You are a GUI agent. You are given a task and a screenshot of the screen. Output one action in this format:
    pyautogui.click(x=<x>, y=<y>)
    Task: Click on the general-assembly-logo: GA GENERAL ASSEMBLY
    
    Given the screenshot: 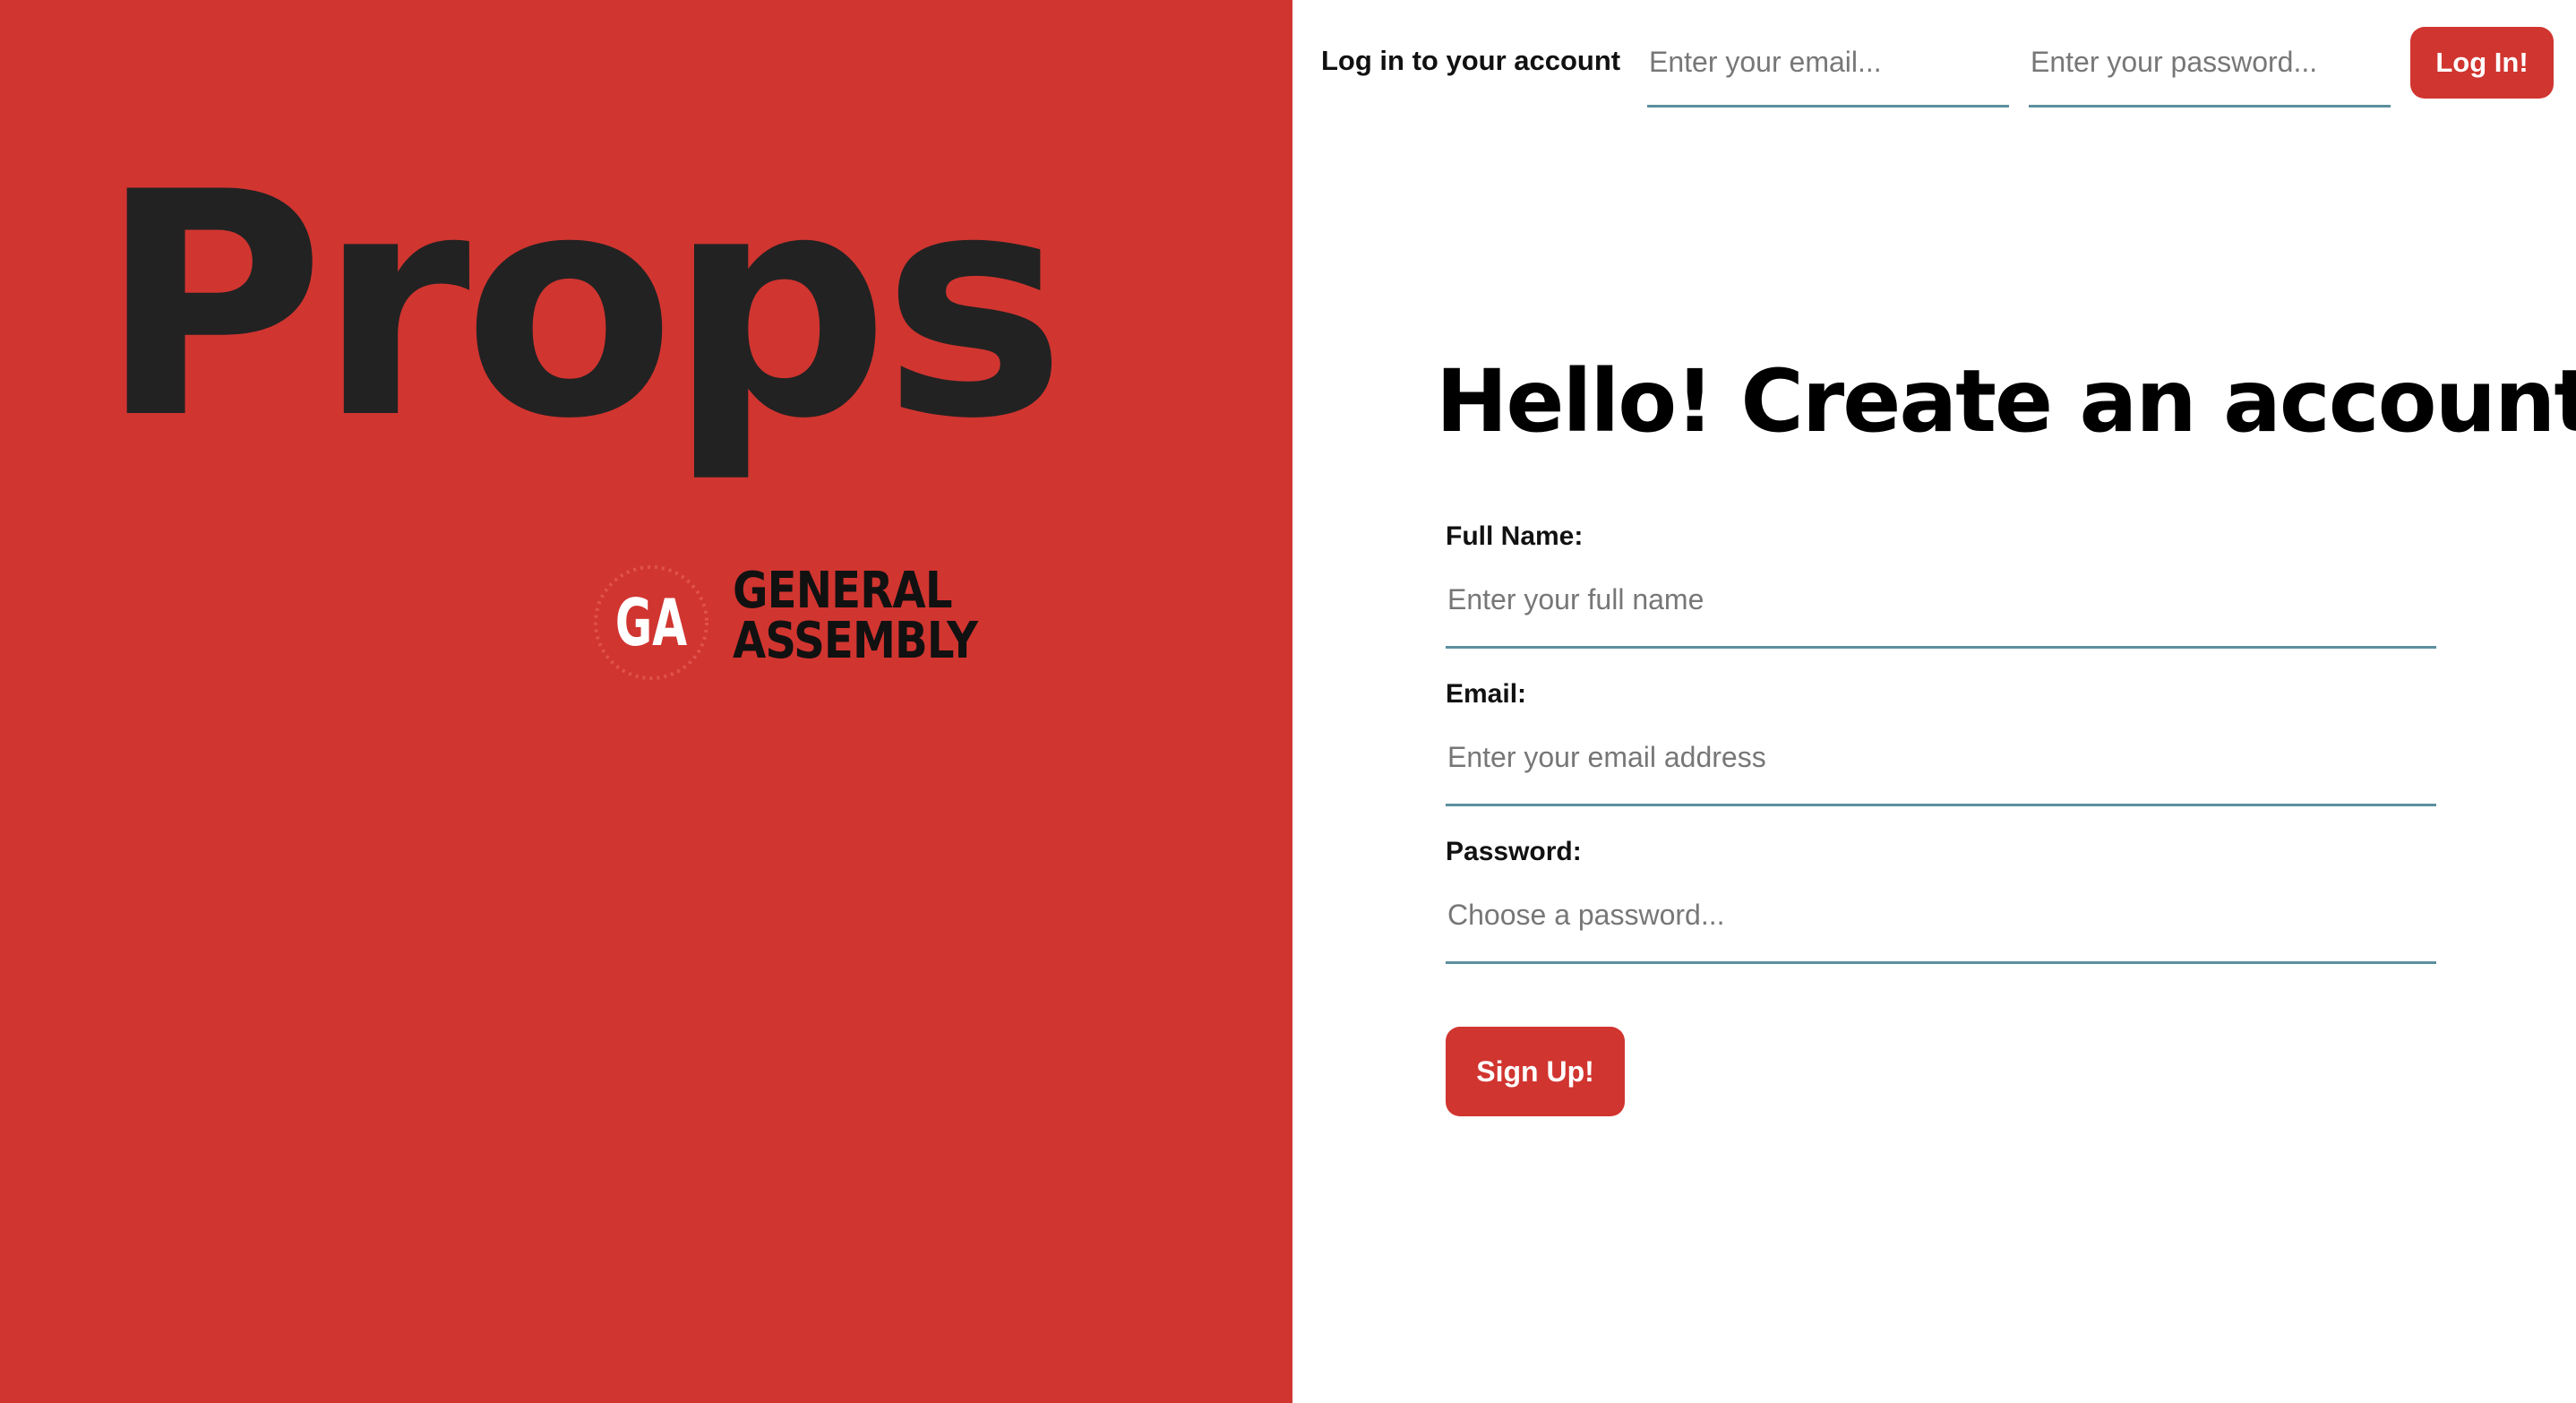 What is the action you would take?
    pyautogui.click(x=790, y=622)
    